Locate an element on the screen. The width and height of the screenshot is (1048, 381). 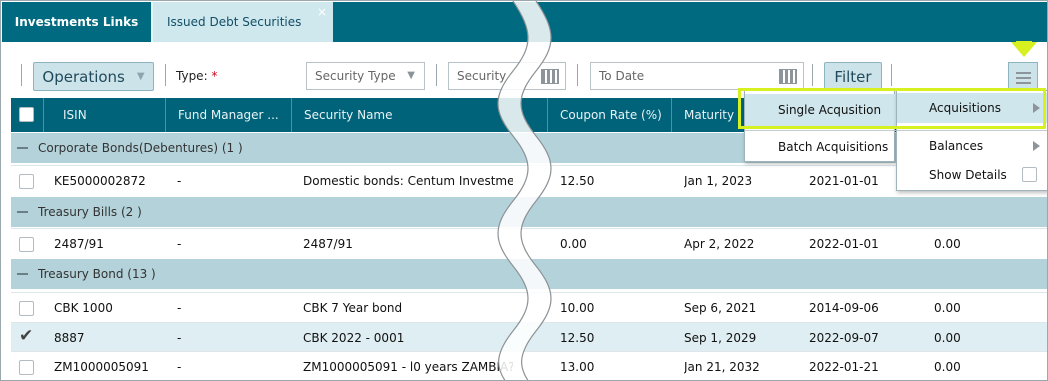
select-all-checkbox is located at coordinates (26, 114).